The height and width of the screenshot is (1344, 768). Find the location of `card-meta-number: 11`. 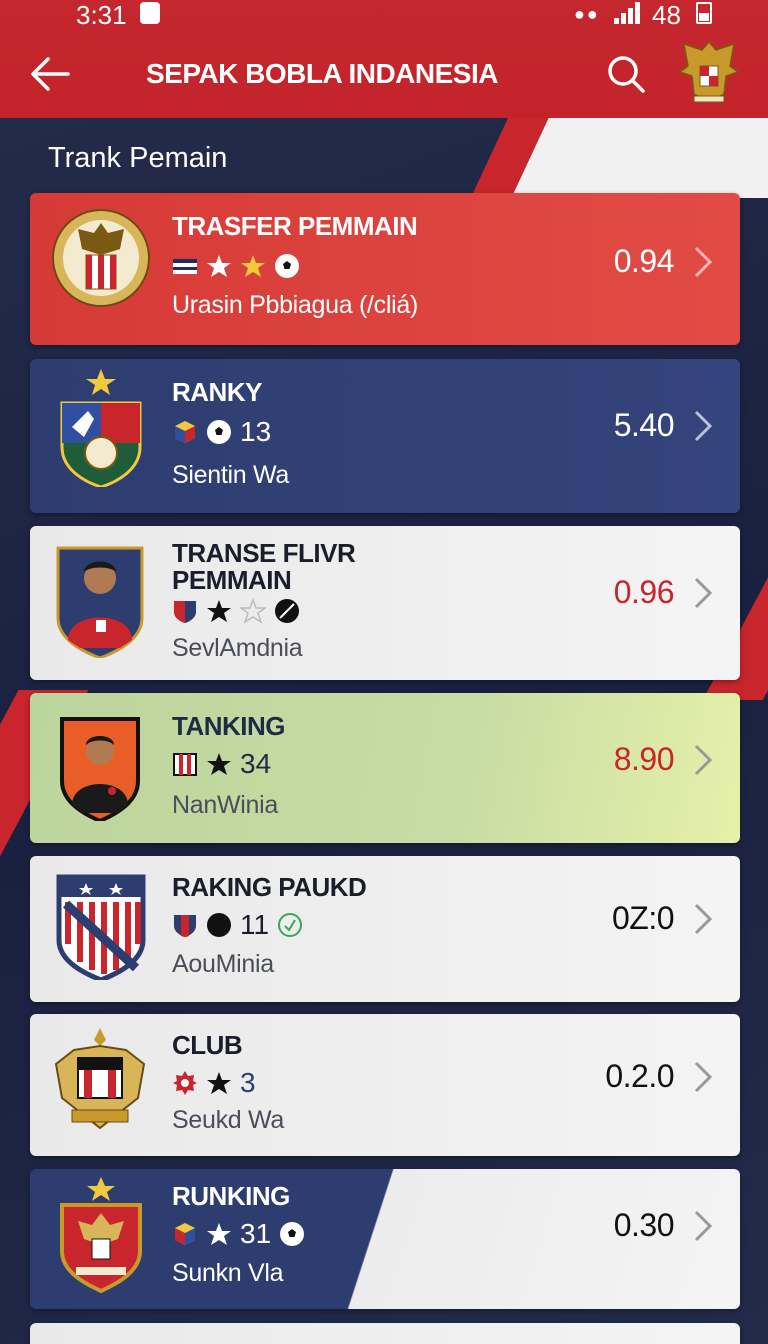

card-meta-number: 11 is located at coordinates (255, 924).